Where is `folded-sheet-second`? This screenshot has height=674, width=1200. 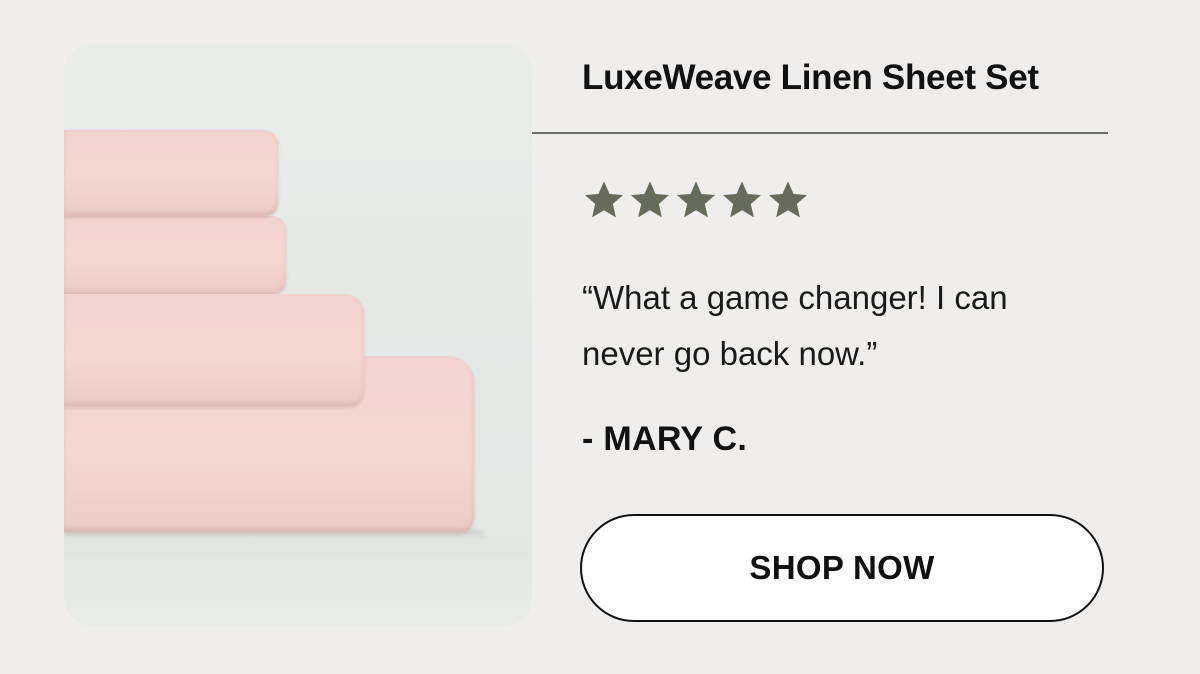 folded-sheet-second is located at coordinates (175, 255).